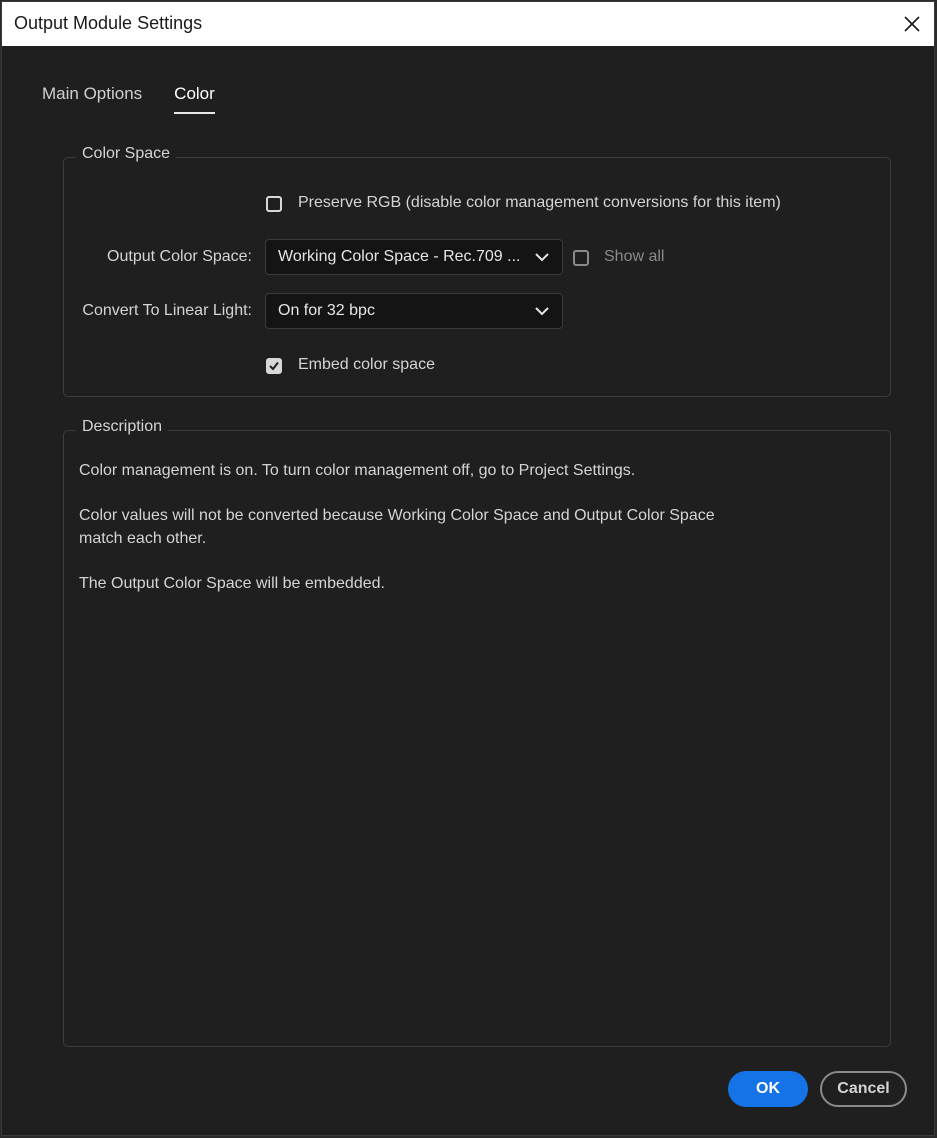 The image size is (937, 1138). I want to click on cancel-button: Cancel, so click(863, 1089).